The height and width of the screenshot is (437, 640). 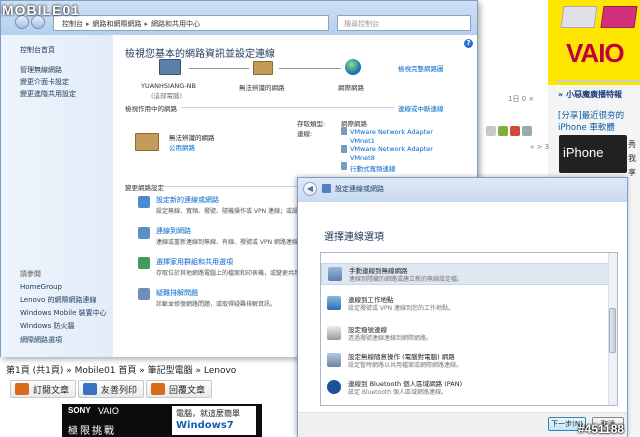 What do you see at coordinates (421, 108) in the screenshot?
I see `connect-disconnect-link: 連線或中斷連線` at bounding box center [421, 108].